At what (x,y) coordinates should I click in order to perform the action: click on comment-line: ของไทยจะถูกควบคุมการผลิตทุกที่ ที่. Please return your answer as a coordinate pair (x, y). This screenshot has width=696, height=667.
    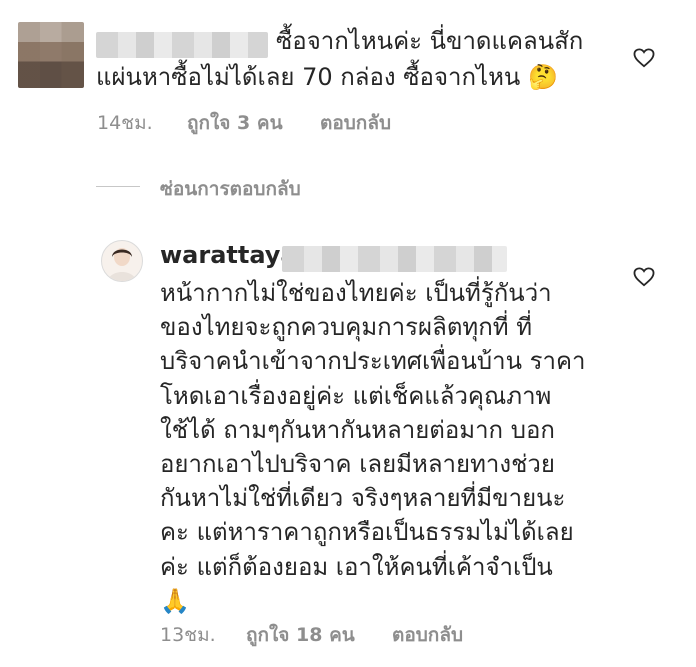
    Looking at the image, I should click on (346, 327).